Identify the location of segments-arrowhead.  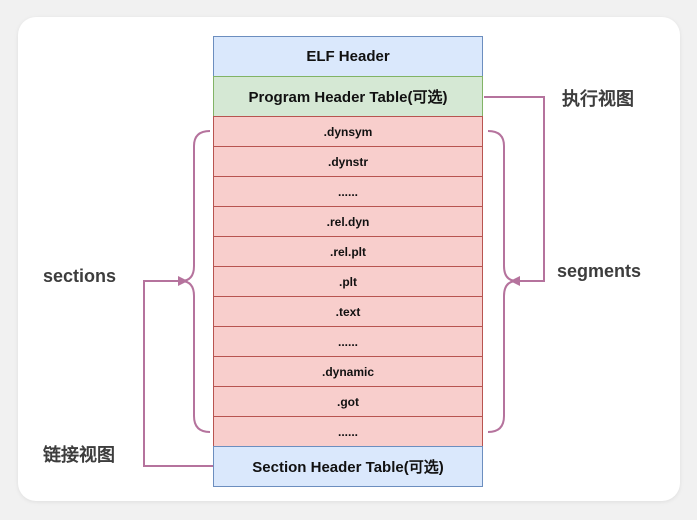
(515, 281).